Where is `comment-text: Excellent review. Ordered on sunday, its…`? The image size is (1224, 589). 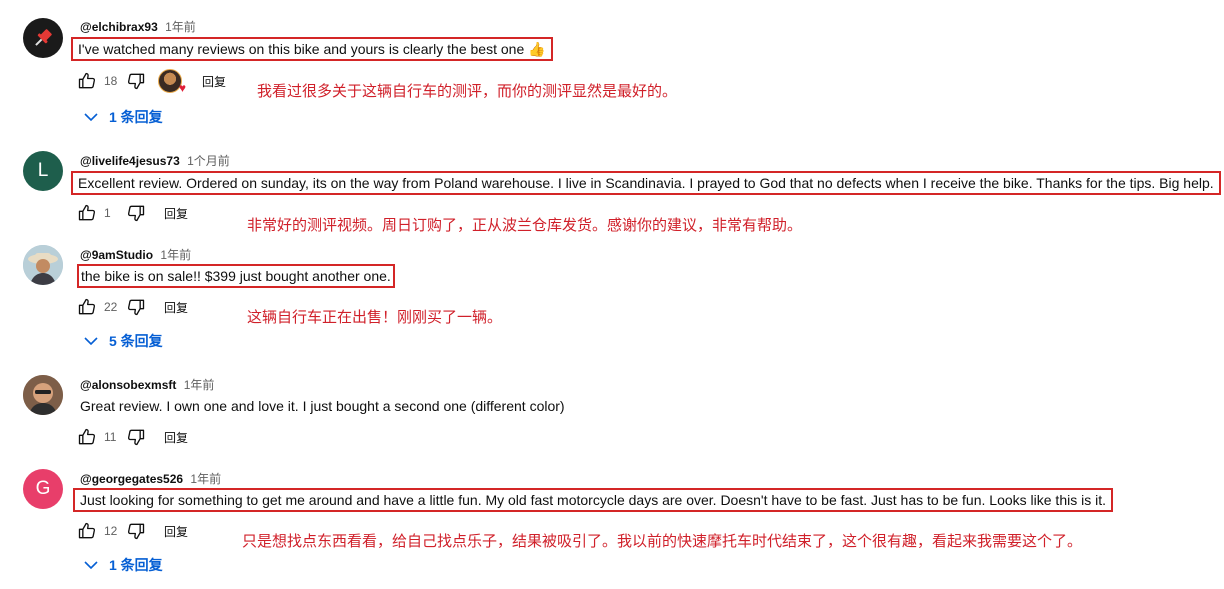
comment-text: Excellent review. Ordered on sunday, its… is located at coordinates (646, 183).